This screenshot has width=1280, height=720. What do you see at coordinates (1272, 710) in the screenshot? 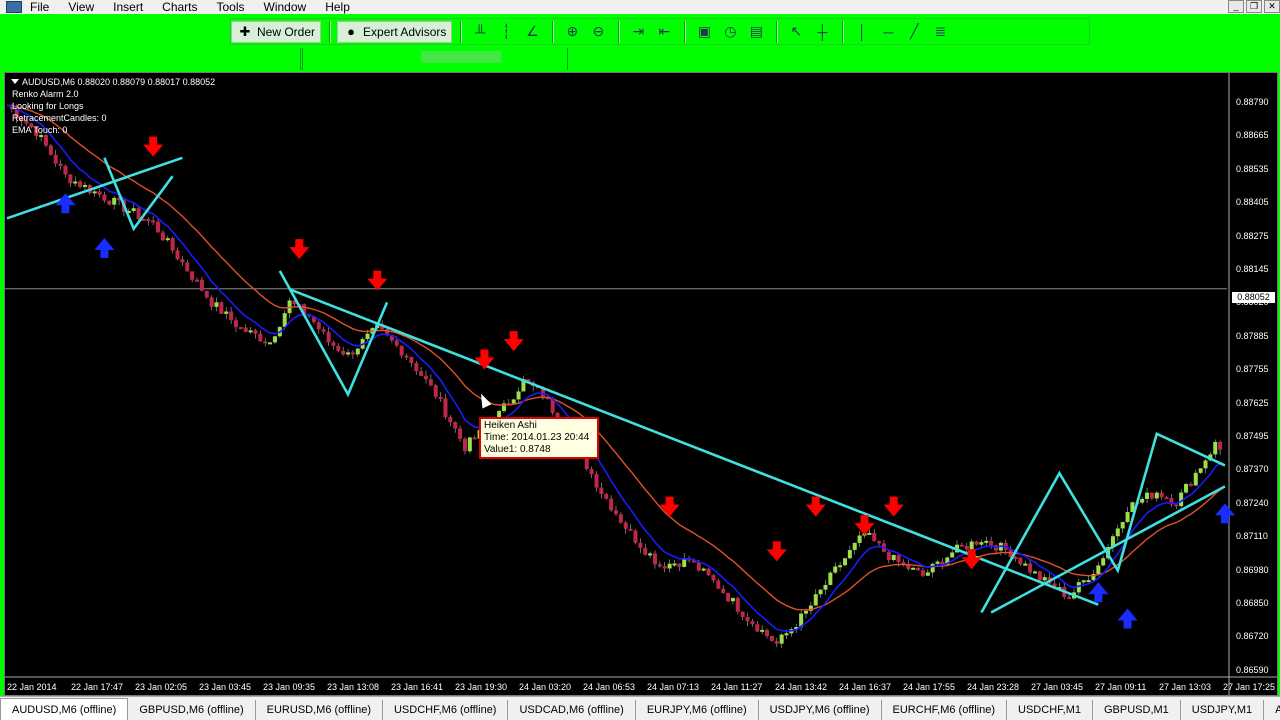
I see `tab-aud: AUD` at bounding box center [1272, 710].